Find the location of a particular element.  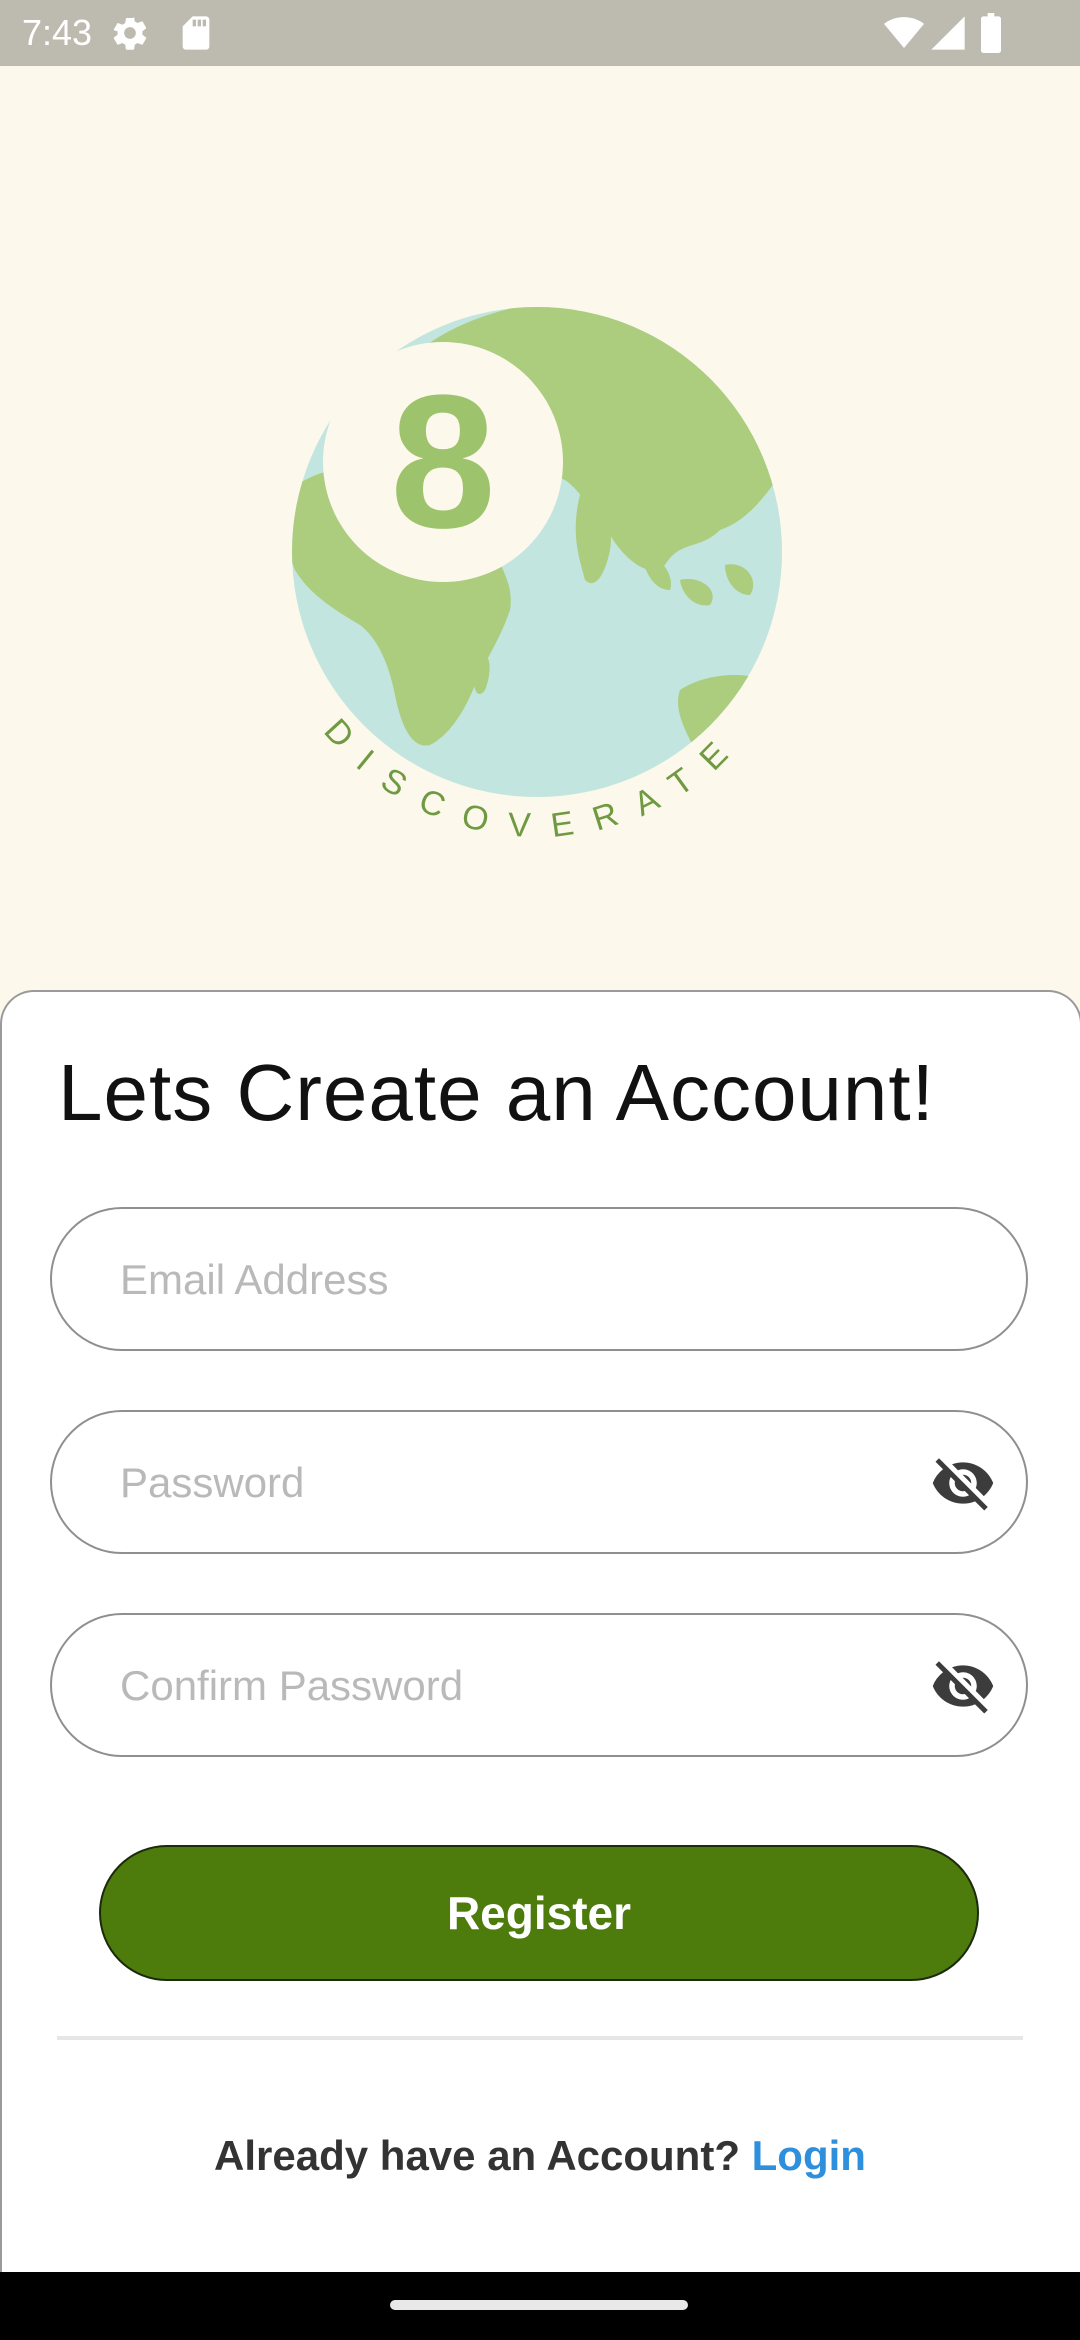

navigation-bar is located at coordinates (540, 2306).